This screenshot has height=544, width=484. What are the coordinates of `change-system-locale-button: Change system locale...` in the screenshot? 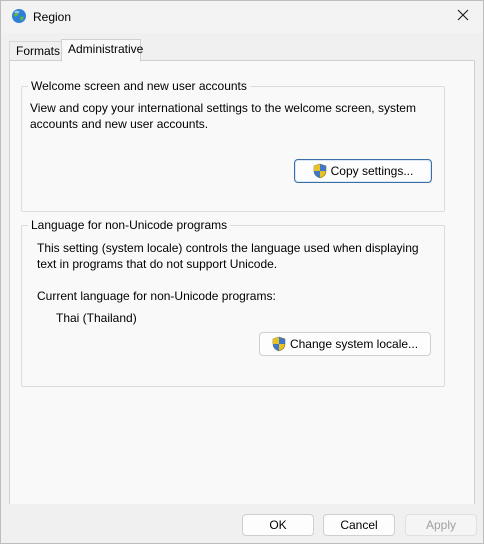 It's located at (345, 344).